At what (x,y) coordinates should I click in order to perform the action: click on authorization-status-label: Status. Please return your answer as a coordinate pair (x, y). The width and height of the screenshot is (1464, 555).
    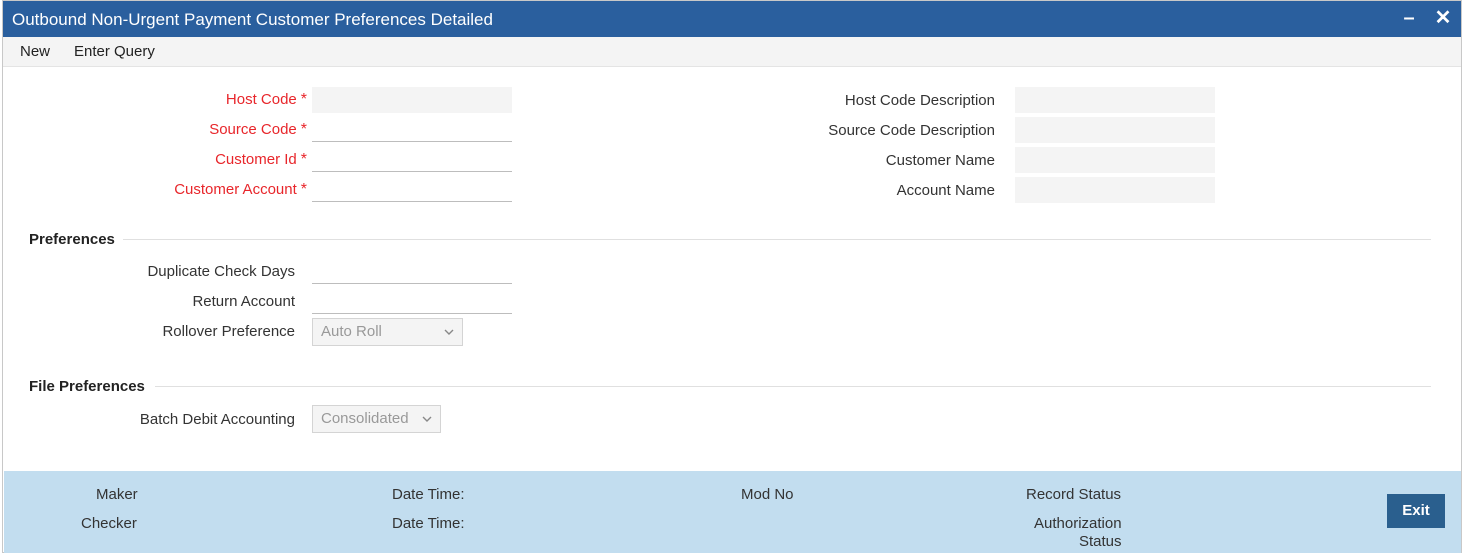
    Looking at the image, I should click on (1100, 541).